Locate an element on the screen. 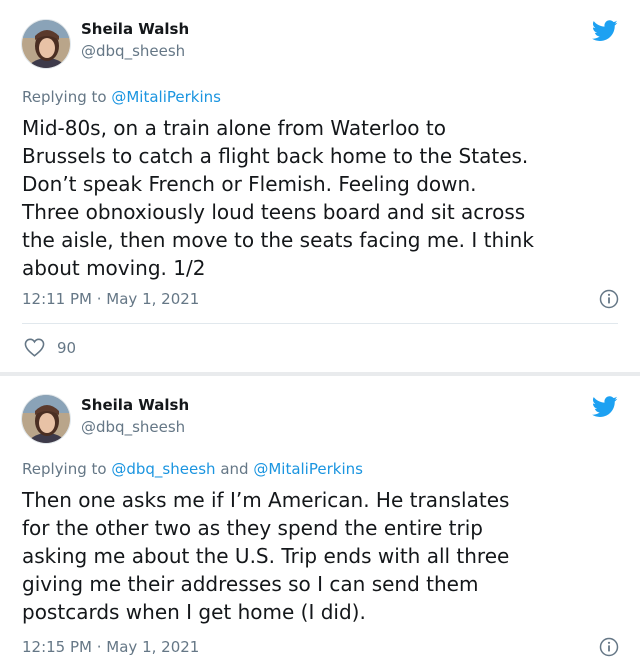  tweet-timestamp: 12:15 PM · May 1, 2021 is located at coordinates (110, 647).